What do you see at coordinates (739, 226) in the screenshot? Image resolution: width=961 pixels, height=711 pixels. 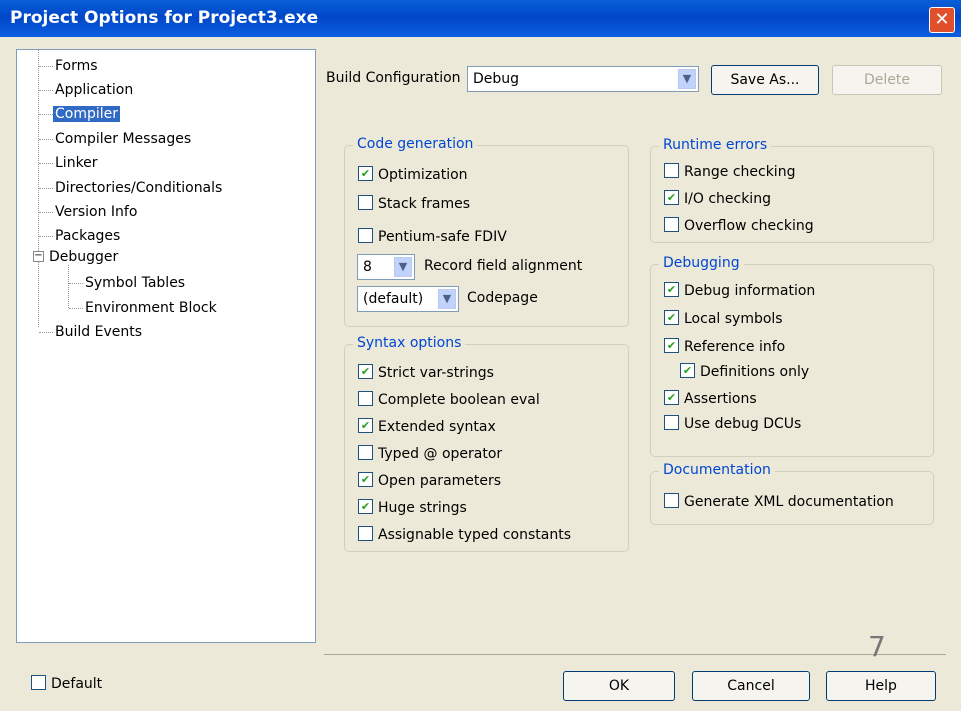 I see `overflow-checking-checkbox: Overflow checking` at bounding box center [739, 226].